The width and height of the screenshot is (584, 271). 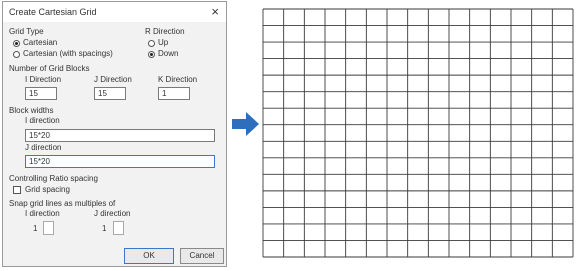 What do you see at coordinates (16, 54) in the screenshot?
I see `grid-type-spacing-radio` at bounding box center [16, 54].